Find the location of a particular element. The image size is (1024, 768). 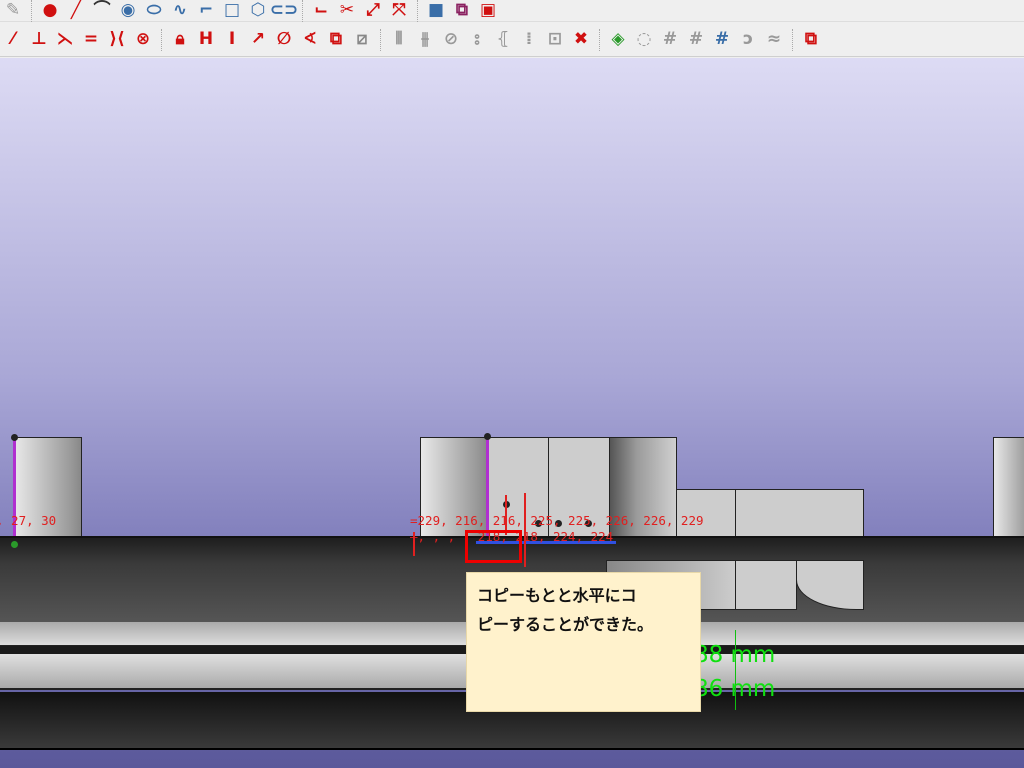

polygon-icon: ⬡ is located at coordinates (258, 11).